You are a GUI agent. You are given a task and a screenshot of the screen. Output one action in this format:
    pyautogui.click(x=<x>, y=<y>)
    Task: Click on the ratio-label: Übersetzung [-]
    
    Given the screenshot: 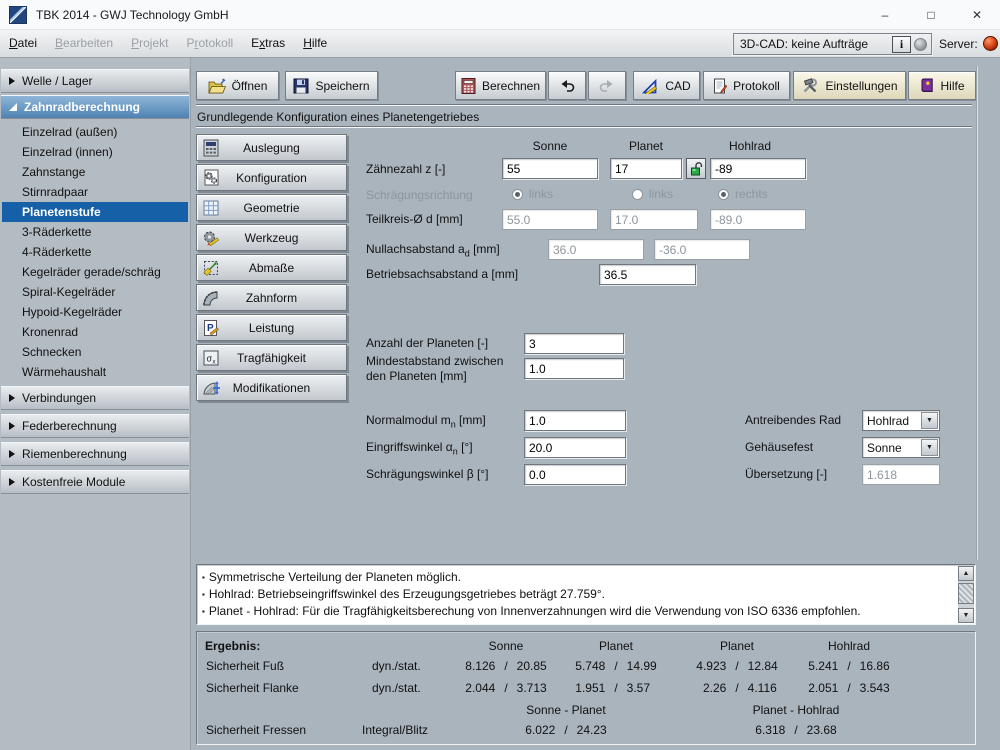 What is the action you would take?
    pyautogui.click(x=786, y=474)
    